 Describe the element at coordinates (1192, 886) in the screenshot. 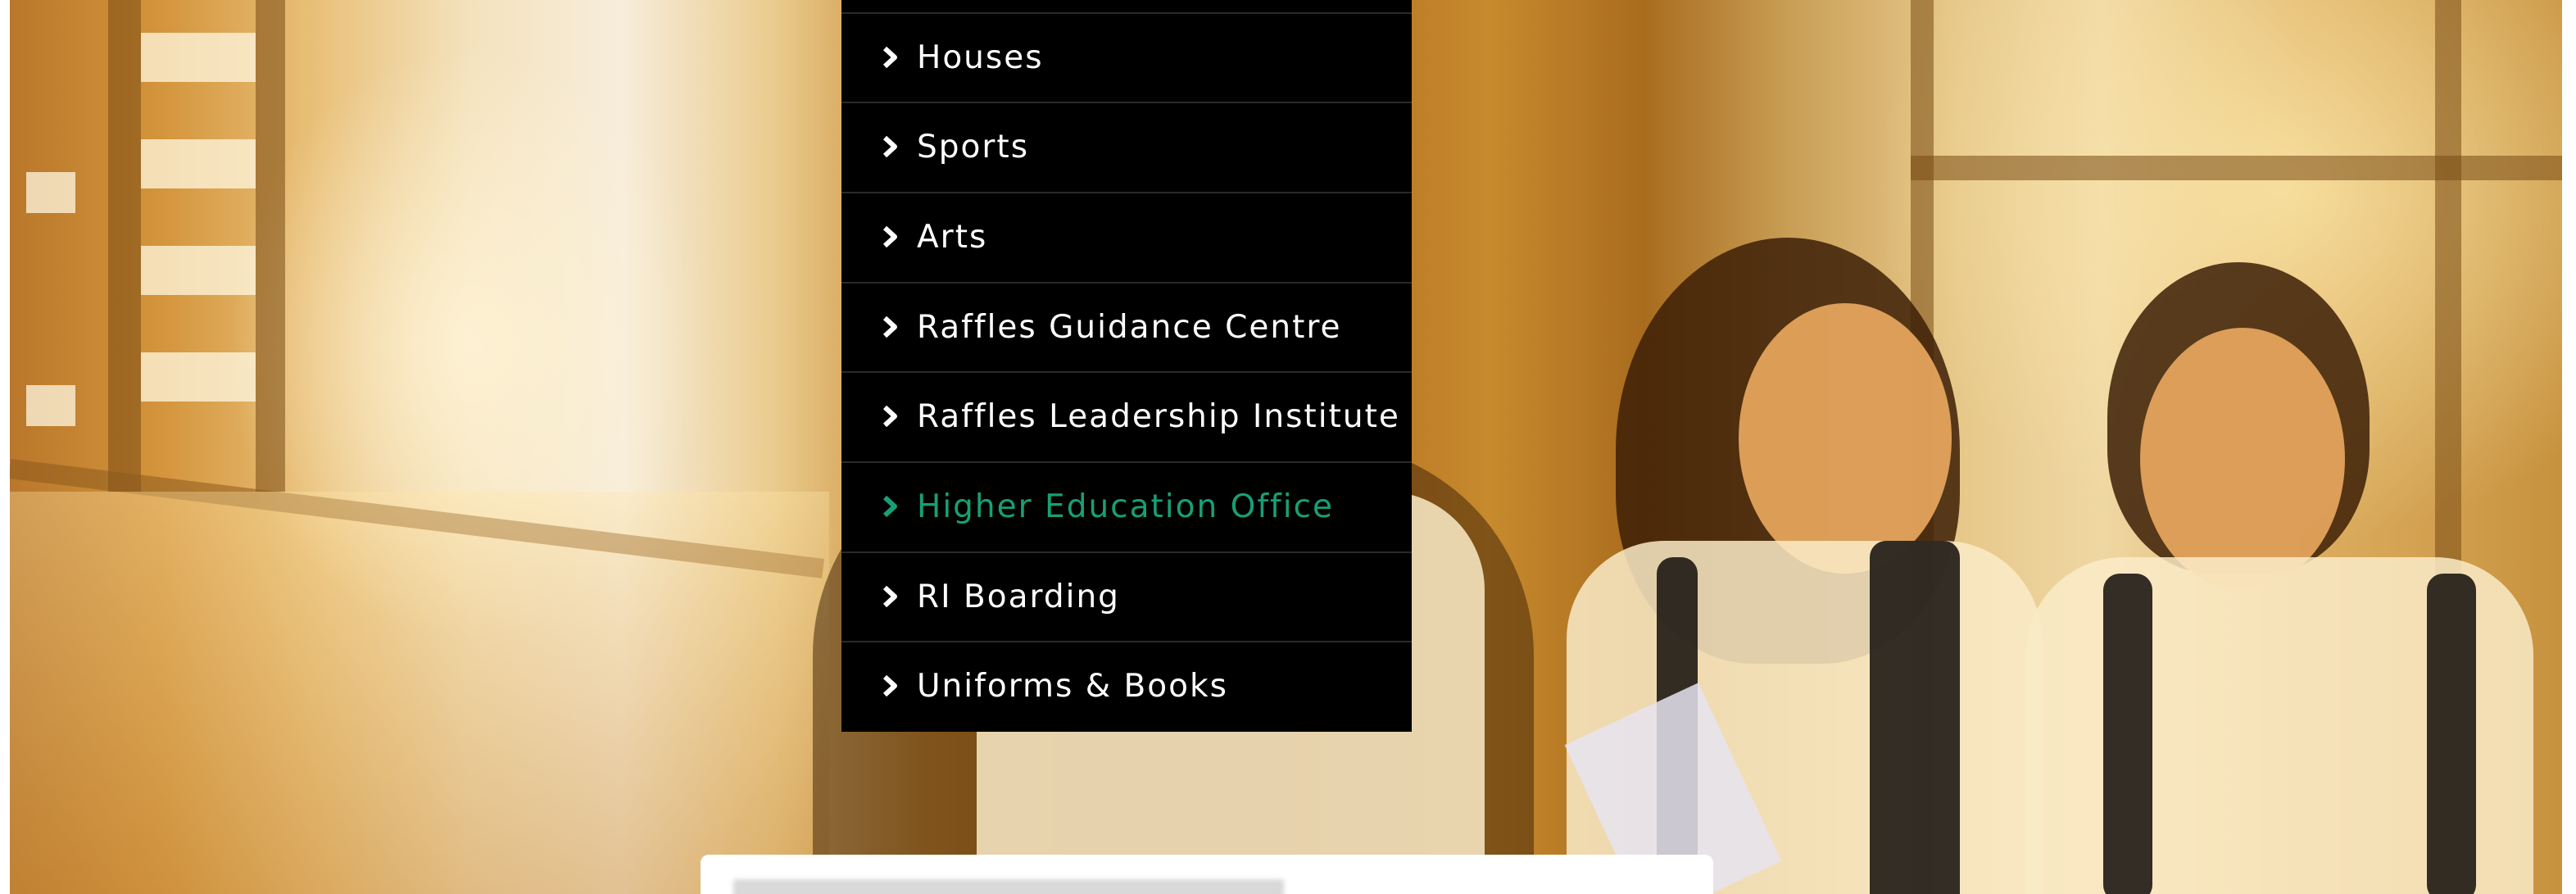

I see `card-heading-partial` at that location.